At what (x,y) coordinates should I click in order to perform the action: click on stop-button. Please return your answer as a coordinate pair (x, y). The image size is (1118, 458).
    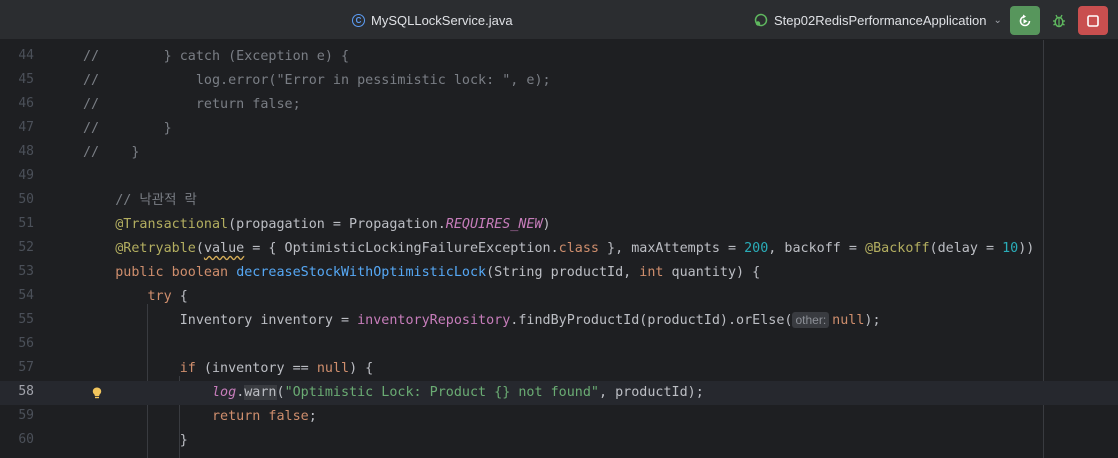
    Looking at the image, I should click on (1093, 20).